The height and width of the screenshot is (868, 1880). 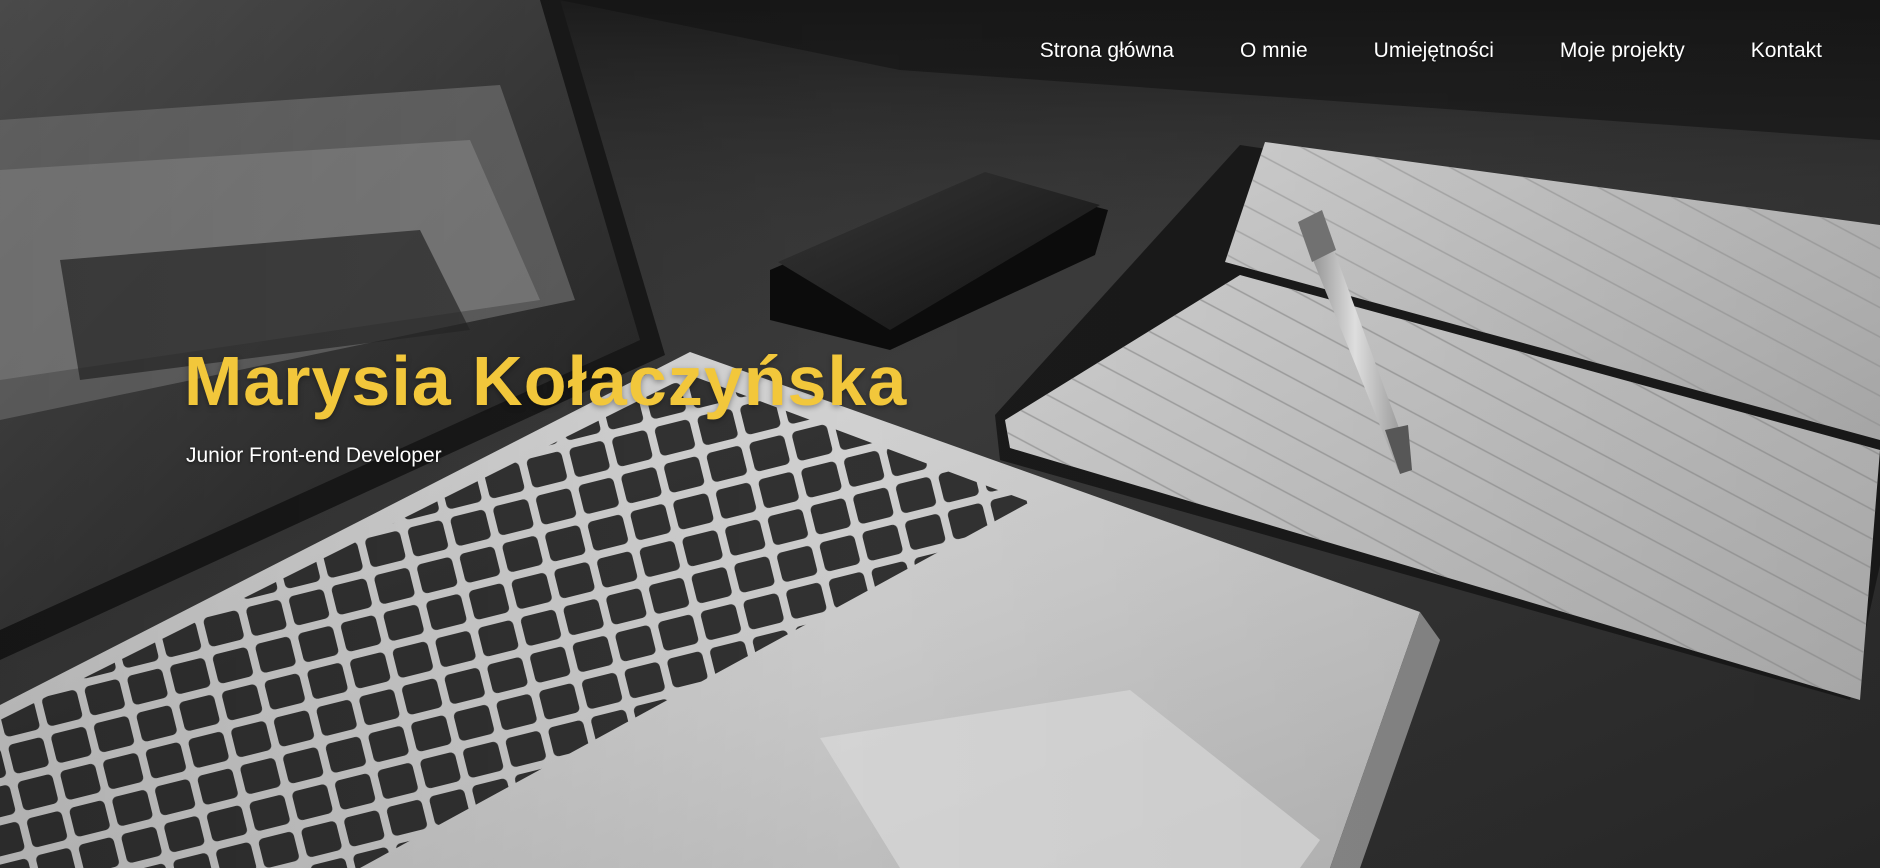 I want to click on hero-role: Junior Front-end Developer, so click(x=314, y=455).